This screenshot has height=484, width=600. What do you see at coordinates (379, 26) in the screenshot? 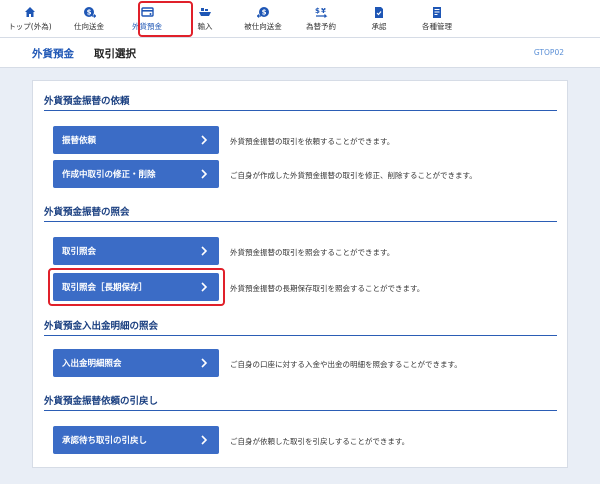
I see `nav-label: 承認` at bounding box center [379, 26].